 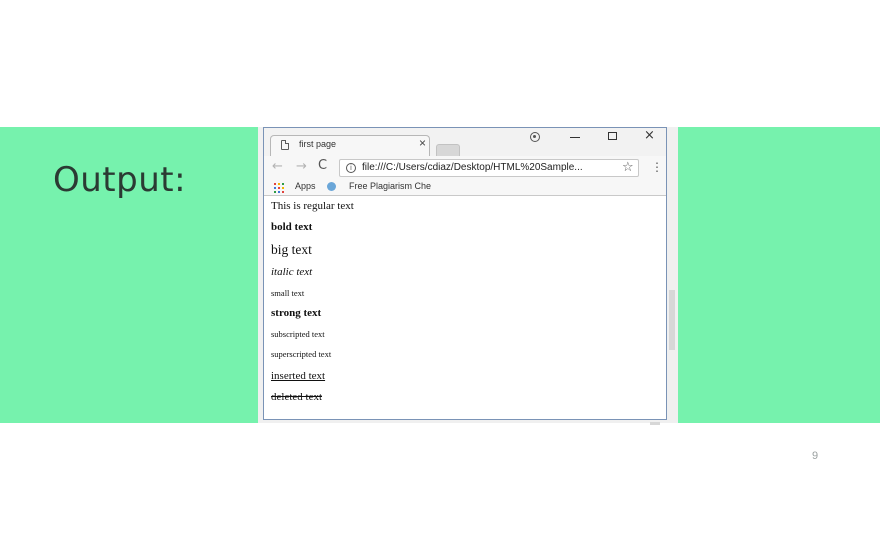 What do you see at coordinates (465, 142) in the screenshot?
I see `browser-titlebar: first page × ×` at bounding box center [465, 142].